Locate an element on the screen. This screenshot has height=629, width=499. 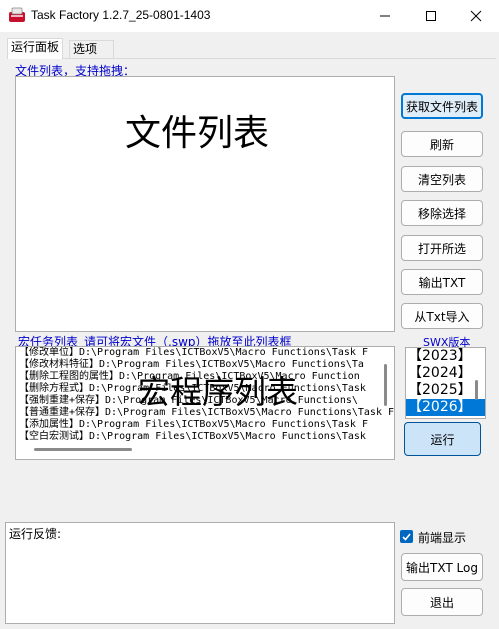
swx-version-item-selected: 【2026】 is located at coordinates (445, 407).